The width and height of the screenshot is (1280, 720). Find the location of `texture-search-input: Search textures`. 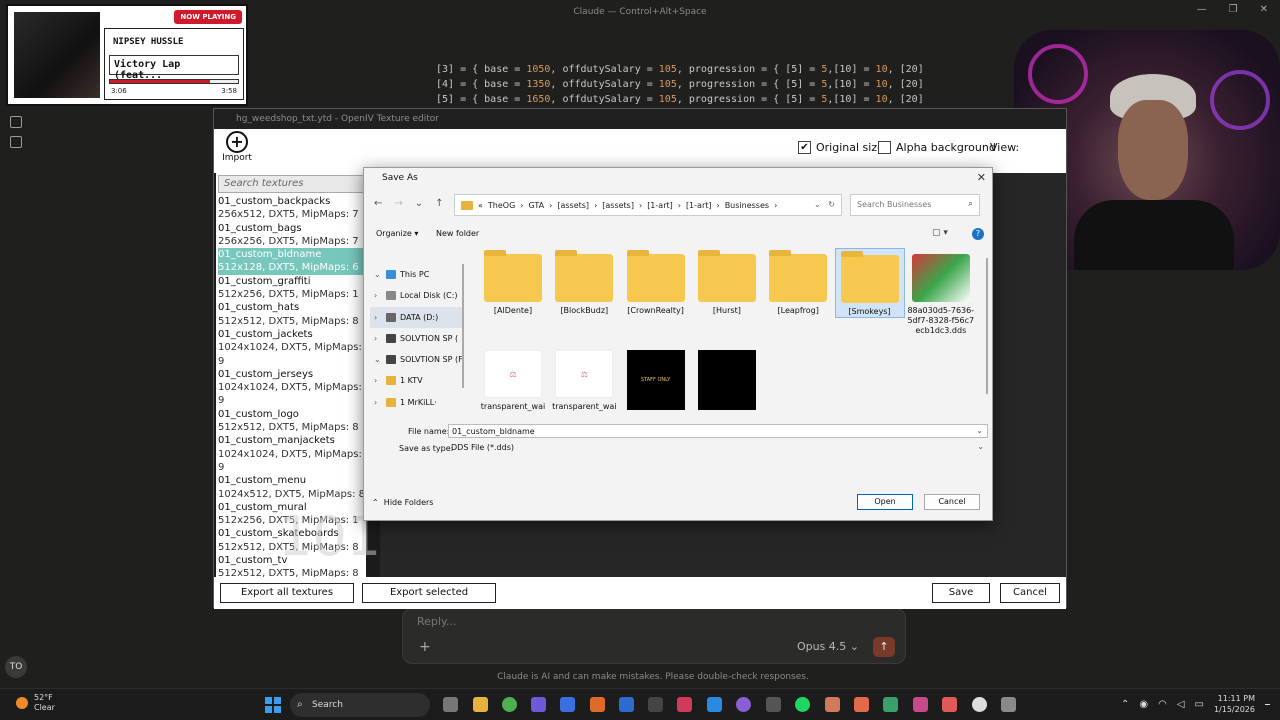

texture-search-input: Search textures is located at coordinates (291, 184).